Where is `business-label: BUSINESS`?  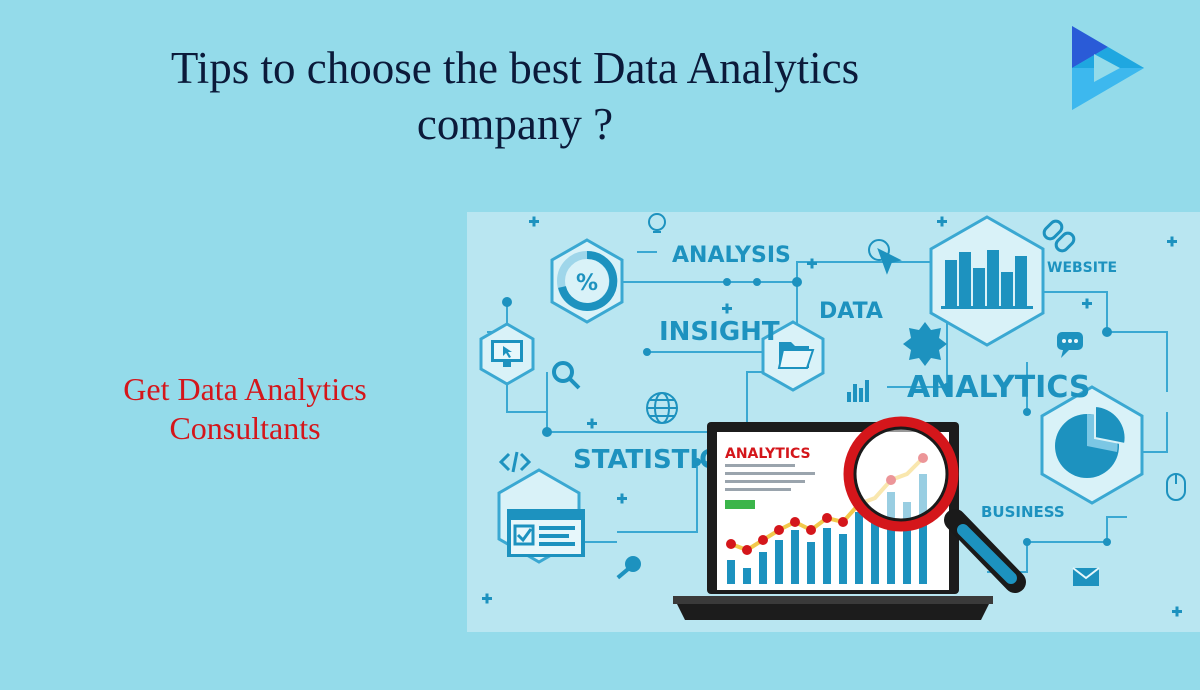 business-label: BUSINESS is located at coordinates (1023, 512).